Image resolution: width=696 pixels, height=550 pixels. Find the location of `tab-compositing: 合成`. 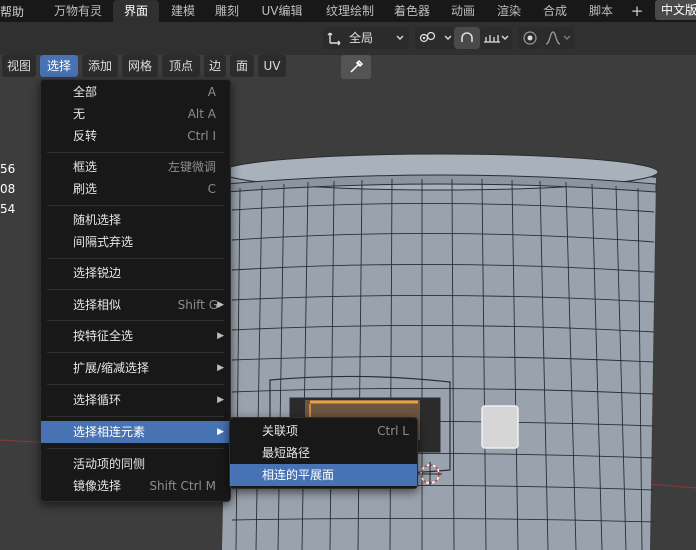

tab-compositing: 合成 is located at coordinates (555, 11).